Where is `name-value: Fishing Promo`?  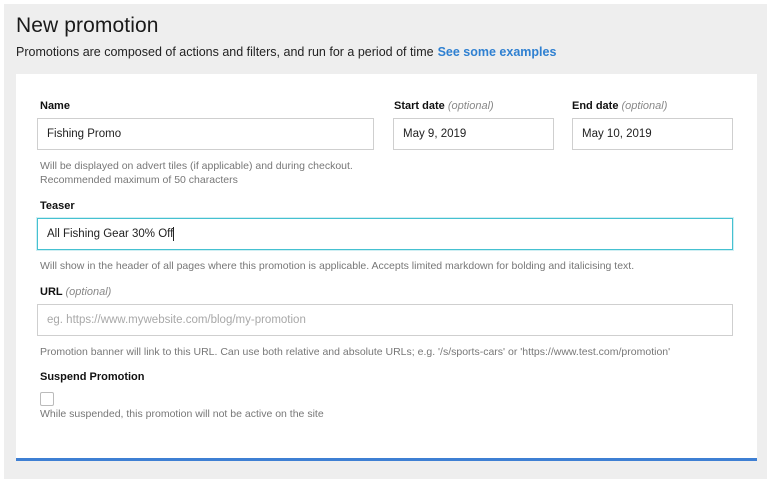 name-value: Fishing Promo is located at coordinates (84, 134).